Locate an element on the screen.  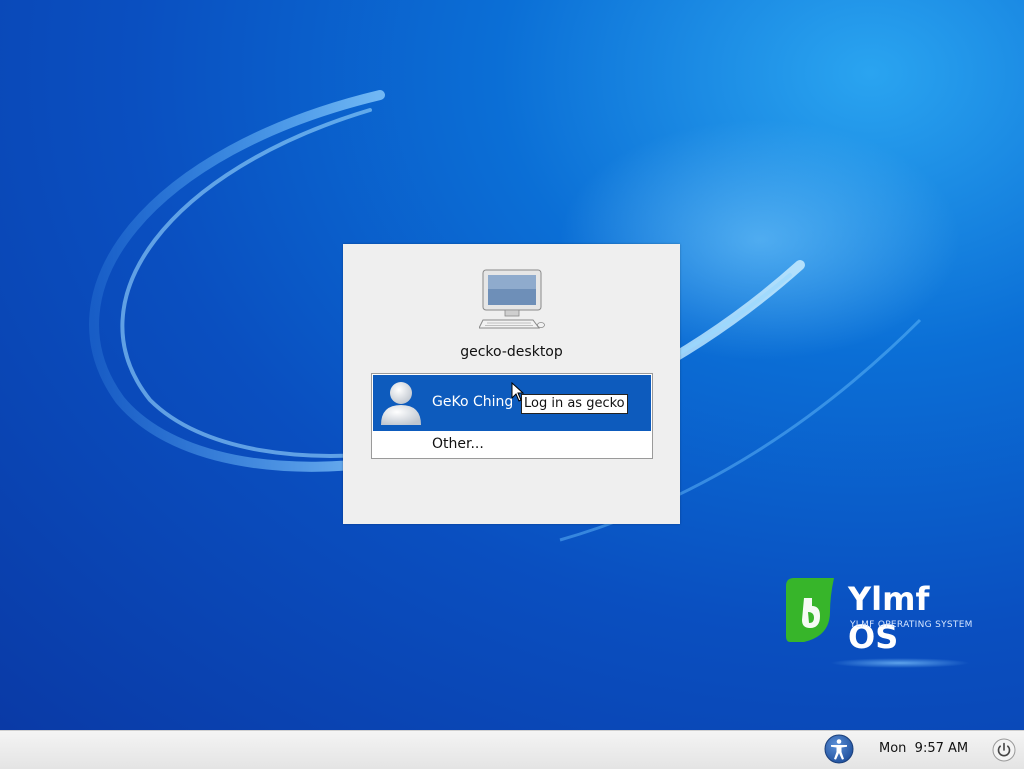
panel-clock: Mon 9:57 AM is located at coordinates (923, 748).